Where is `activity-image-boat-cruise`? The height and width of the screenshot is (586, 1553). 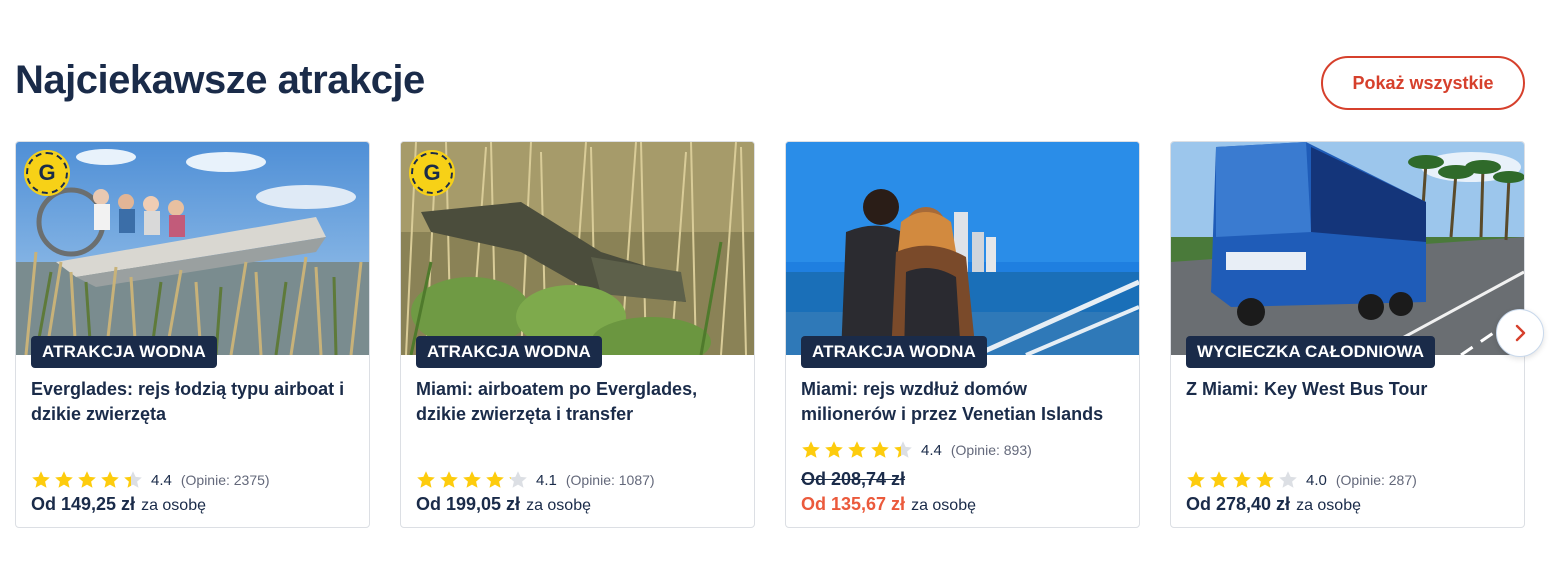
activity-image-boat-cruise is located at coordinates (962, 248).